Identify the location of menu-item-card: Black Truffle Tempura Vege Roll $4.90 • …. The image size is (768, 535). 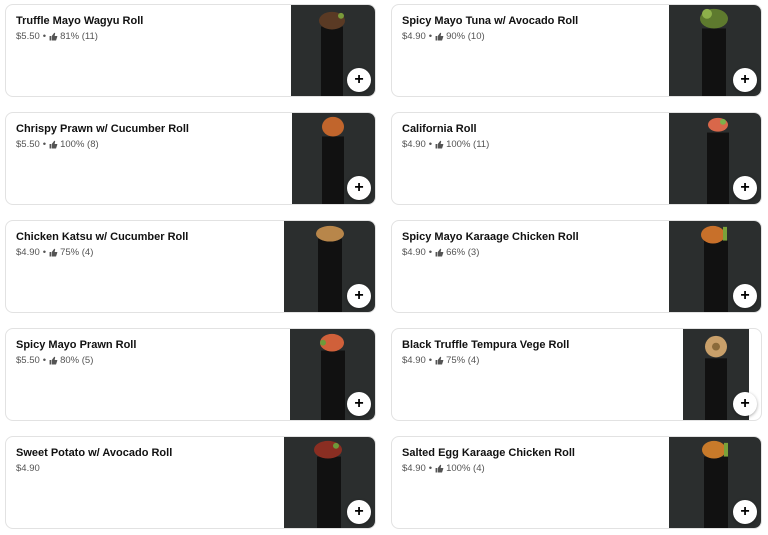
(576, 374).